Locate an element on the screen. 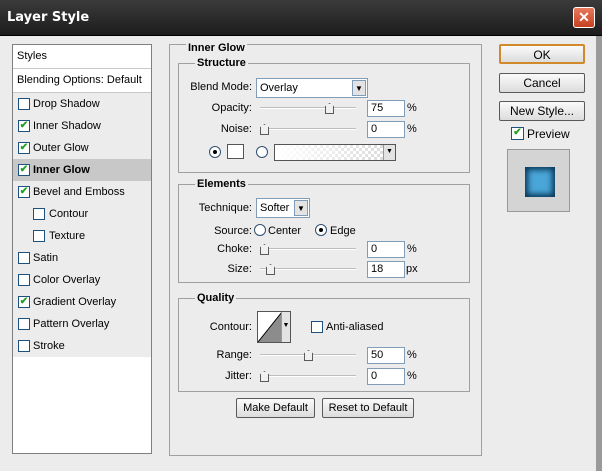 The height and width of the screenshot is (471, 602). style-item-outer-glow: Outer Glow is located at coordinates (82, 148).